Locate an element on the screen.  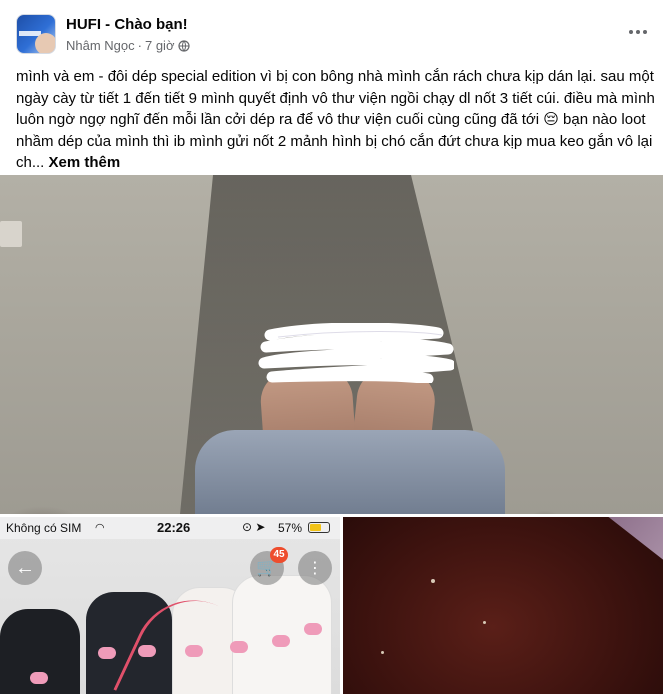
photo-rail is located at coordinates (618, 546).